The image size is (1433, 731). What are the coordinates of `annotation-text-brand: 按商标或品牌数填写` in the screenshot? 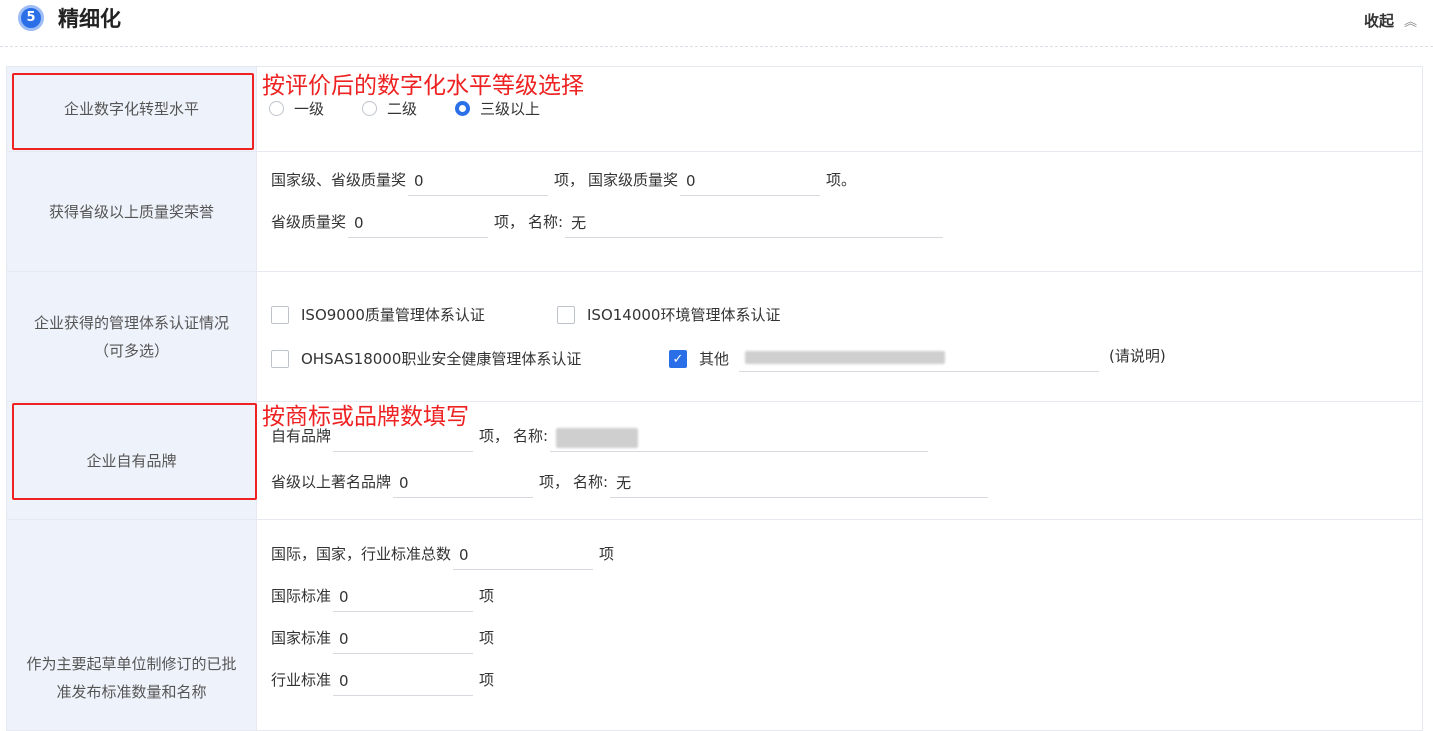 It's located at (365, 417).